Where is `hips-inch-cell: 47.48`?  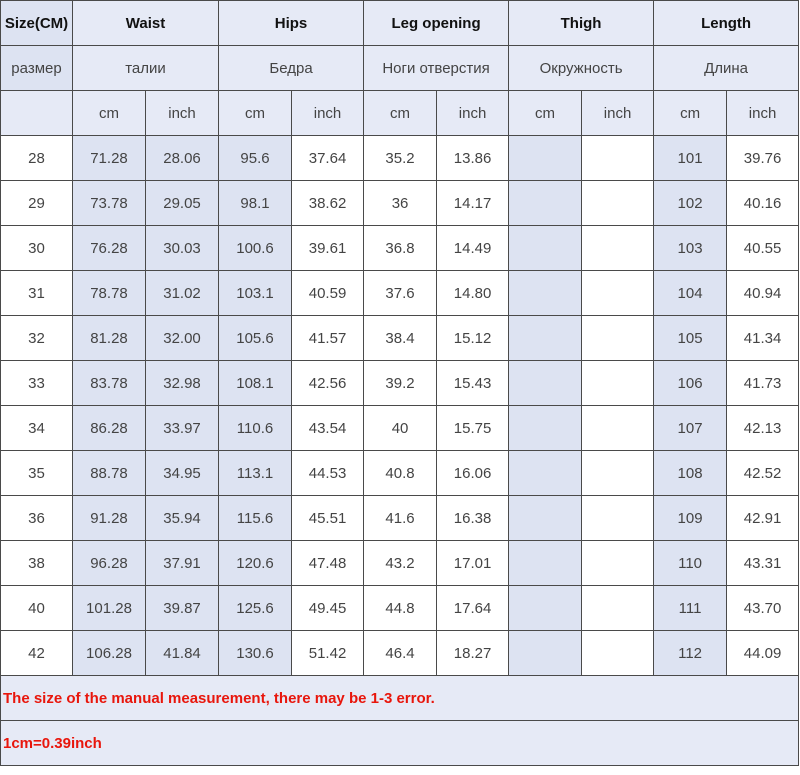
hips-inch-cell: 47.48 is located at coordinates (328, 563).